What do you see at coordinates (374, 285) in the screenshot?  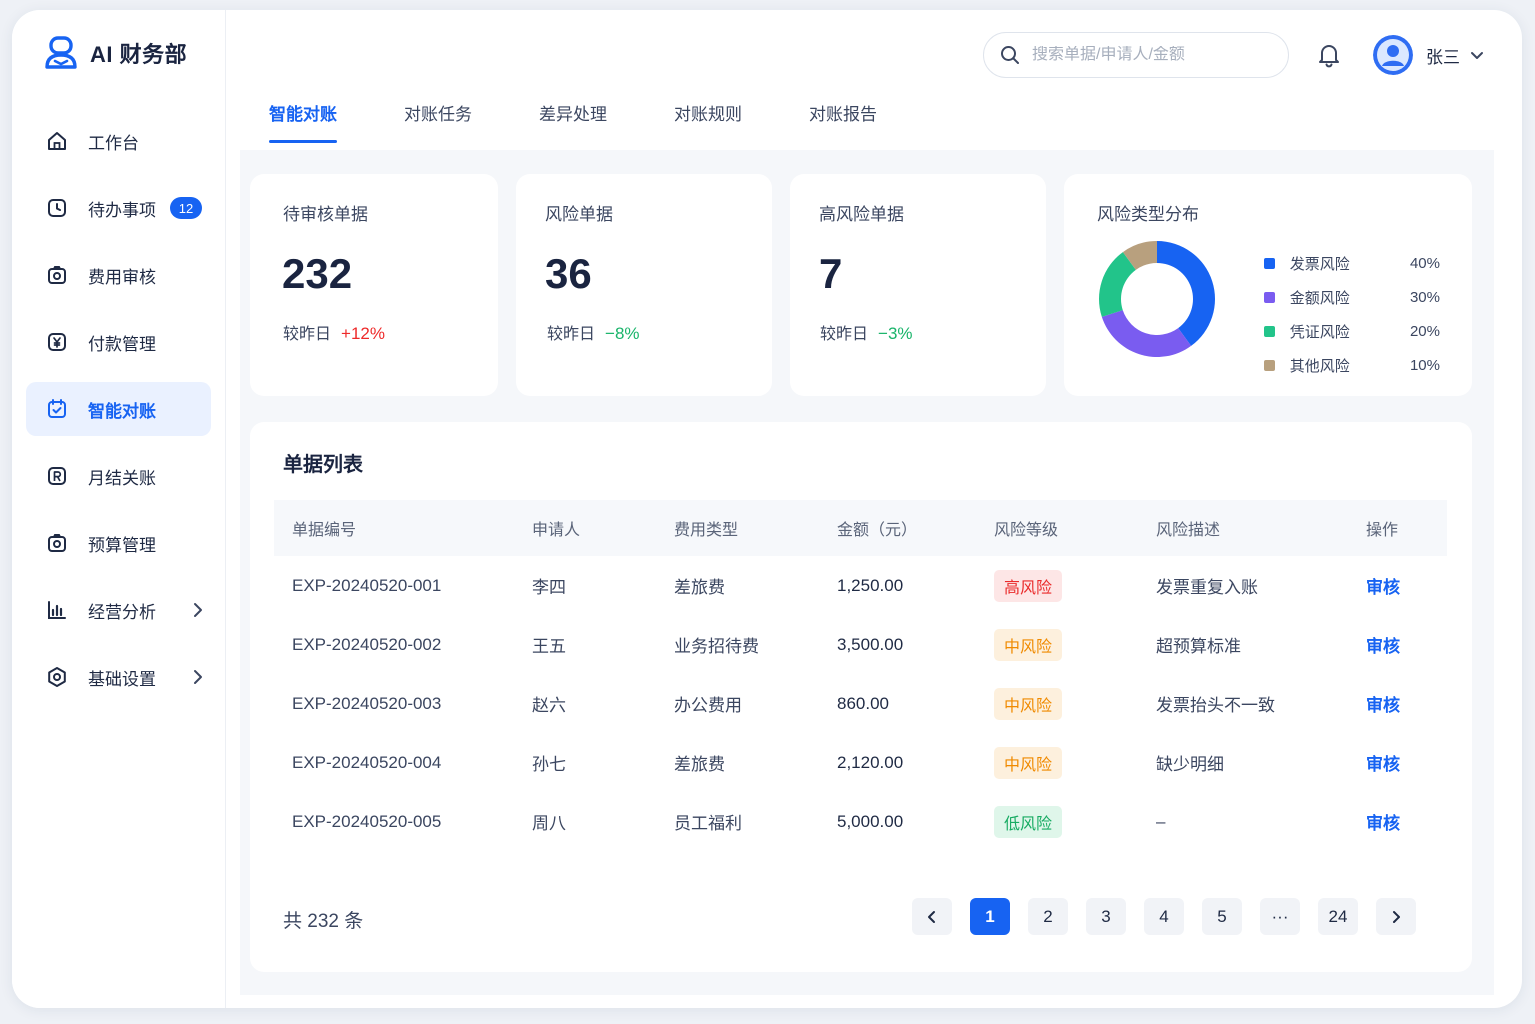 I see `stat-card-pending: 待审核单据 232 较昨日 +12%` at bounding box center [374, 285].